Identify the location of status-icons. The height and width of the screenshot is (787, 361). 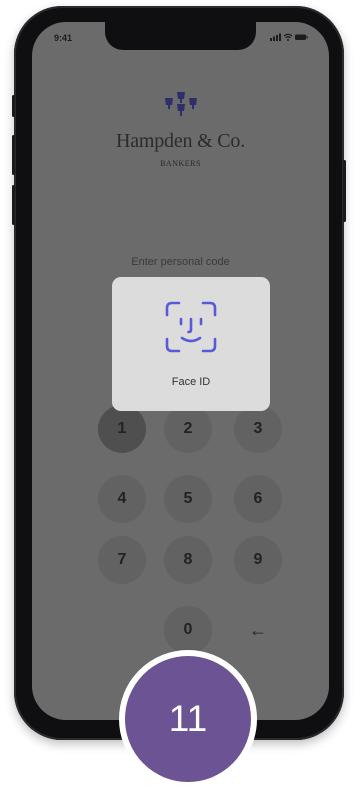
(289, 37).